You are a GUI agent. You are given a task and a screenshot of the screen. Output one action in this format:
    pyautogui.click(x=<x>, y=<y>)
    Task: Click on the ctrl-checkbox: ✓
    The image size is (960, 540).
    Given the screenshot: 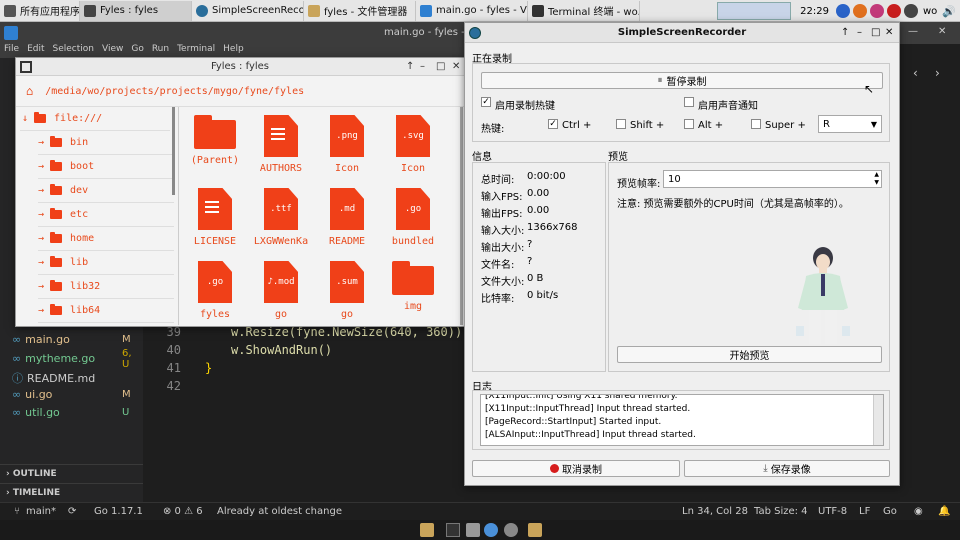 What is the action you would take?
    pyautogui.click(x=553, y=124)
    